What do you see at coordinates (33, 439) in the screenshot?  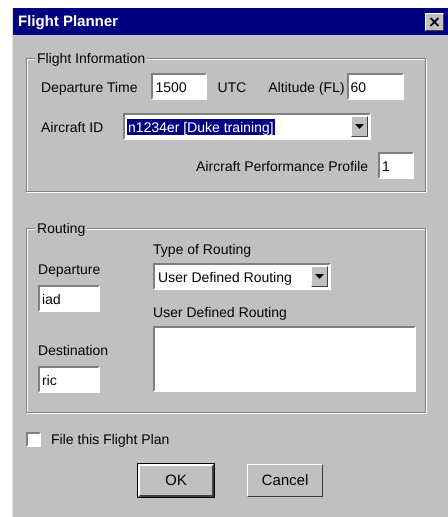 I see `checkbox` at bounding box center [33, 439].